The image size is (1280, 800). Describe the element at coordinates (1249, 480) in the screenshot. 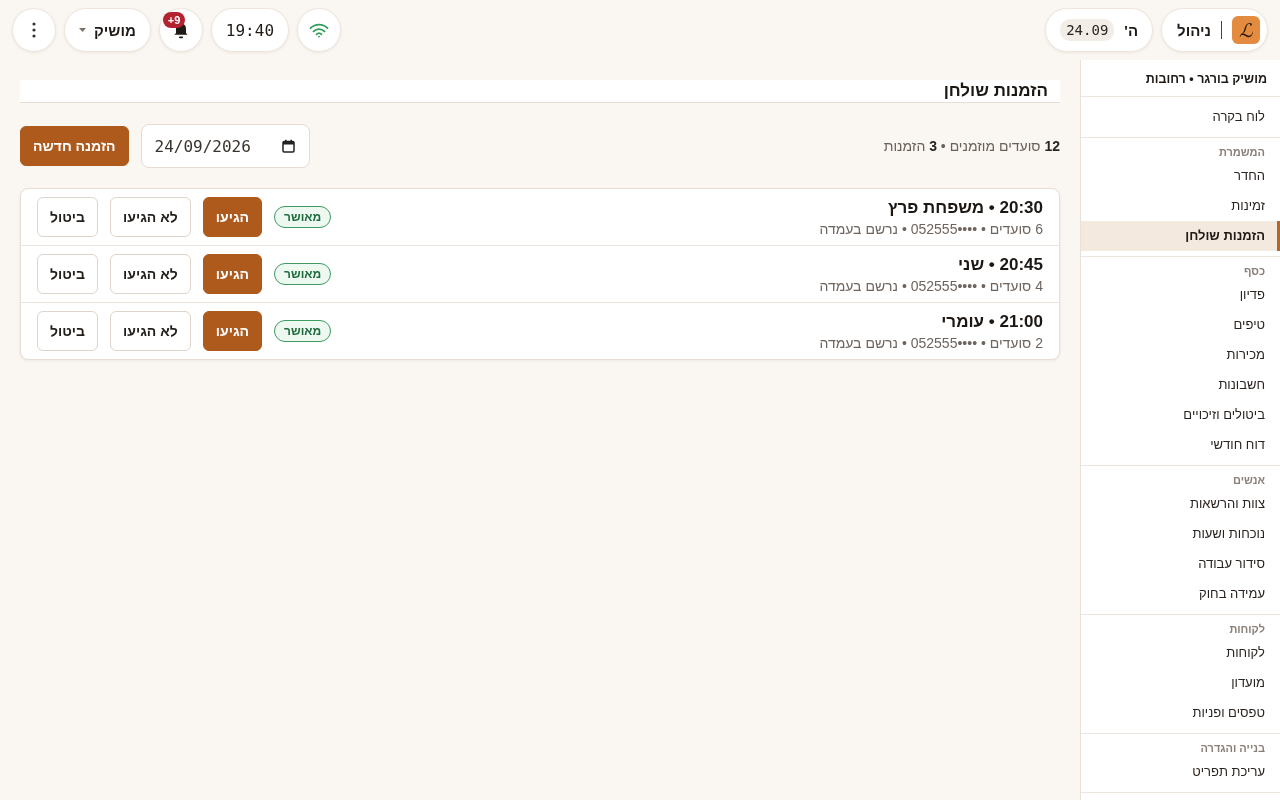

I see `sidebar-section-label: אנשים` at that location.